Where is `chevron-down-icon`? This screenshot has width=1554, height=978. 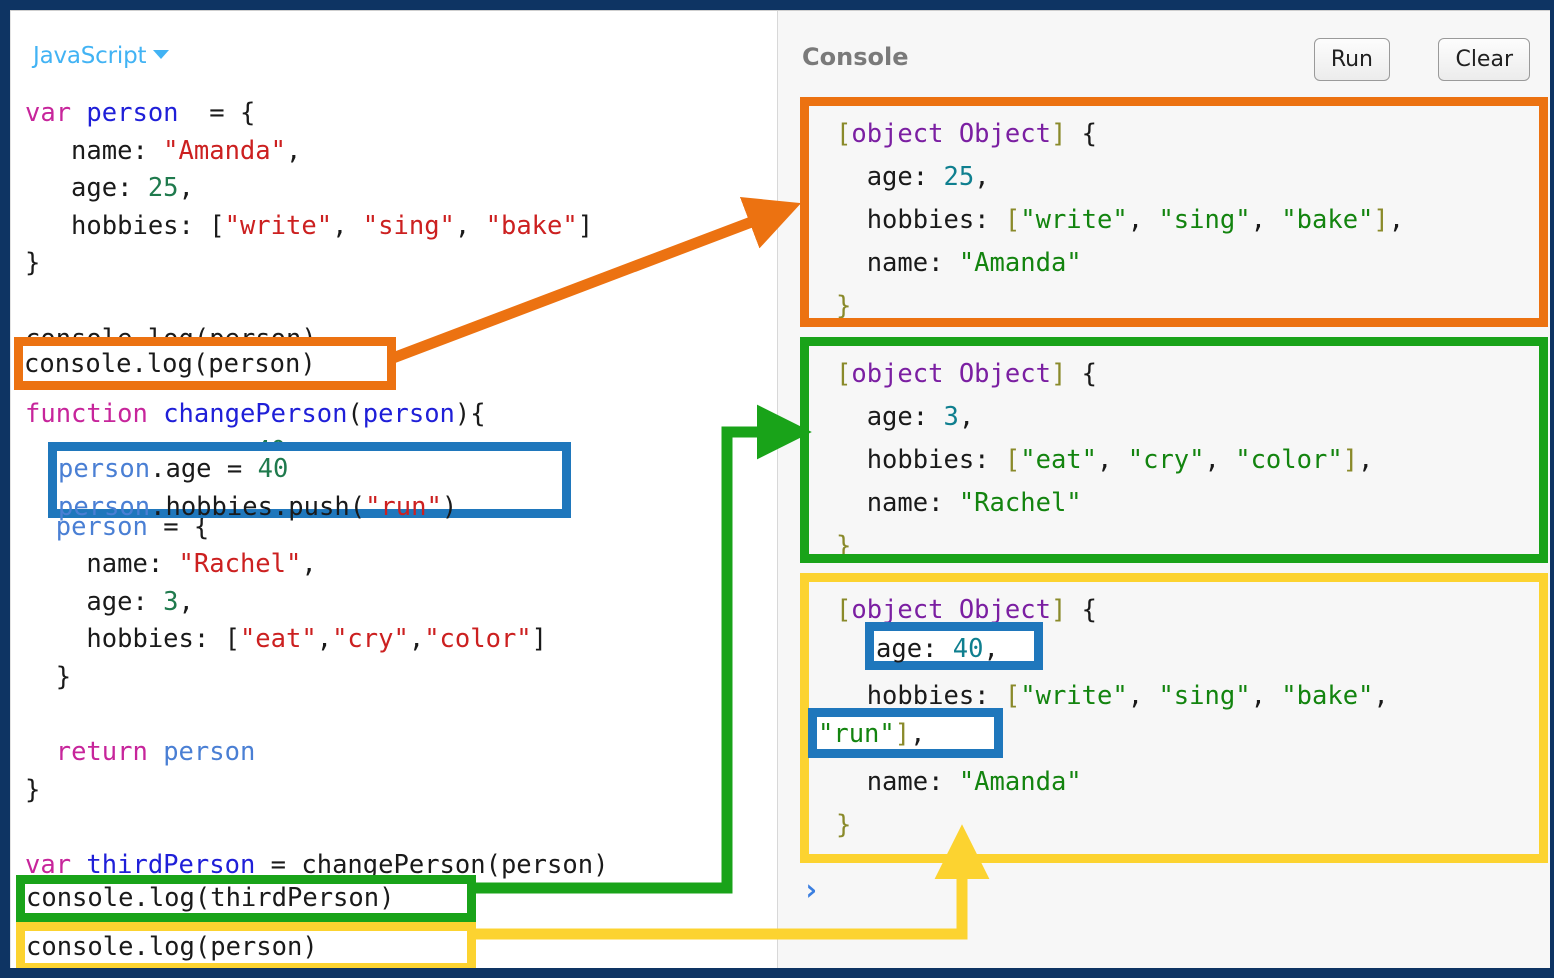
chevron-down-icon is located at coordinates (161, 54).